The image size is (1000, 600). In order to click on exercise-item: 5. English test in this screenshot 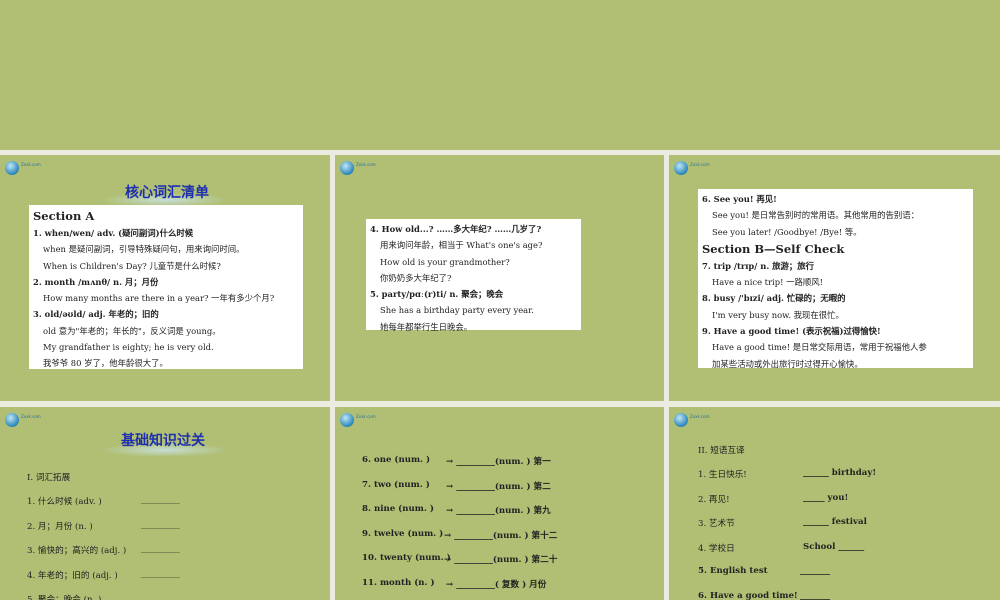, I will do `click(733, 571)`.